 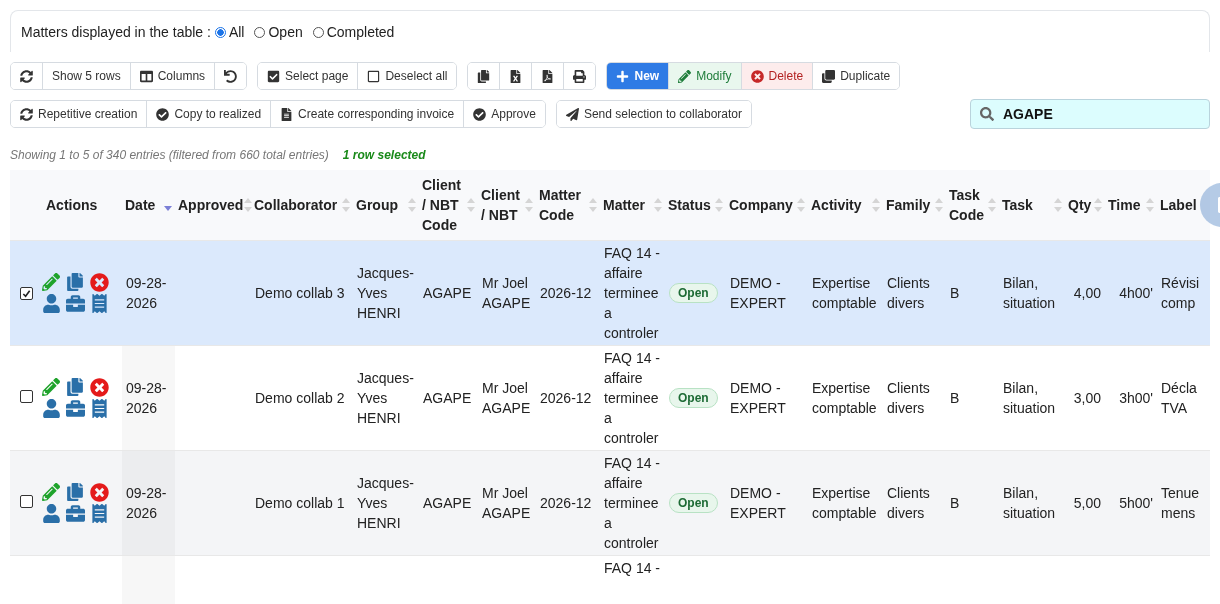 I want to click on table-cell: 09-28-2026, so click(x=148, y=397).